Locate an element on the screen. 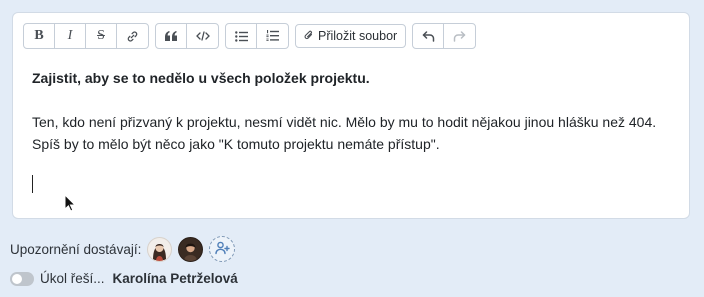 The height and width of the screenshot is (297, 704). attach-file-button: Přiložit soubor is located at coordinates (351, 36).